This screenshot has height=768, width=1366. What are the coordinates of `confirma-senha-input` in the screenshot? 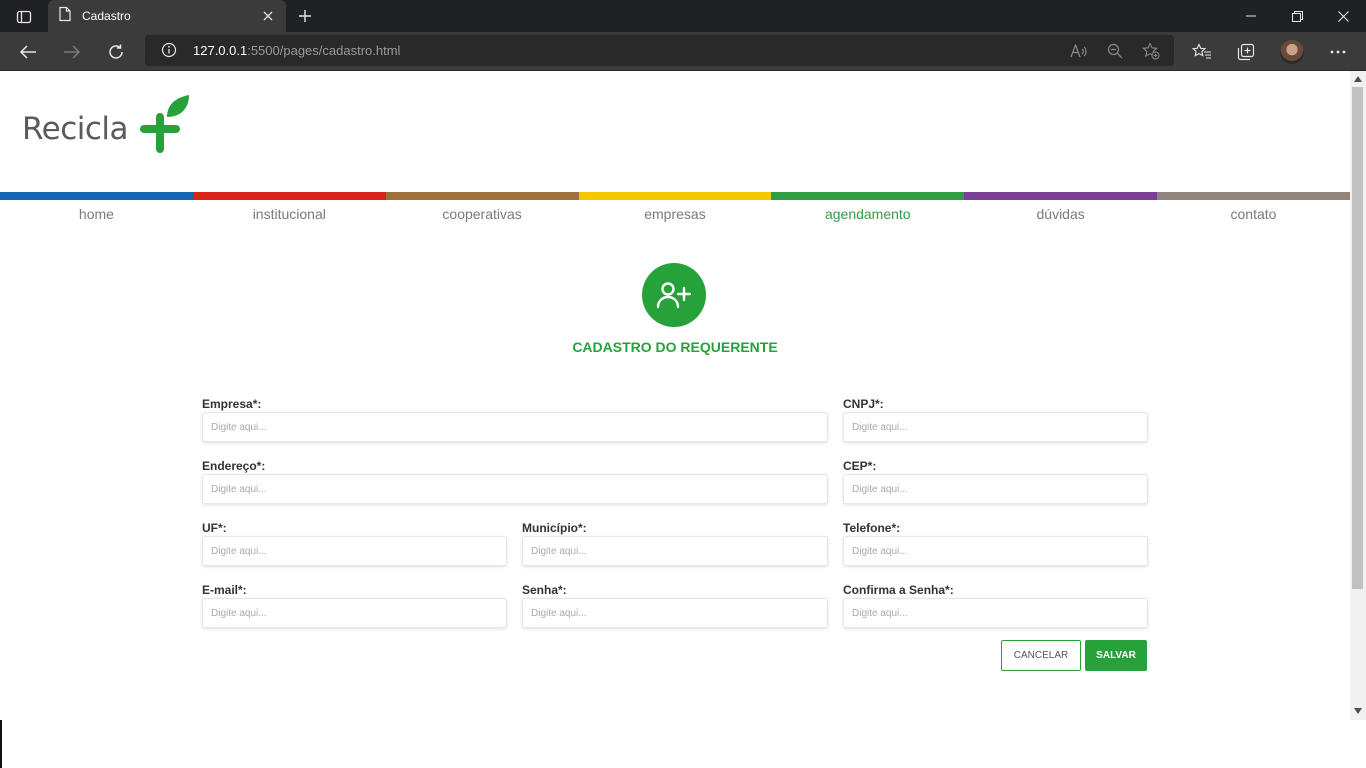 It's located at (995, 613).